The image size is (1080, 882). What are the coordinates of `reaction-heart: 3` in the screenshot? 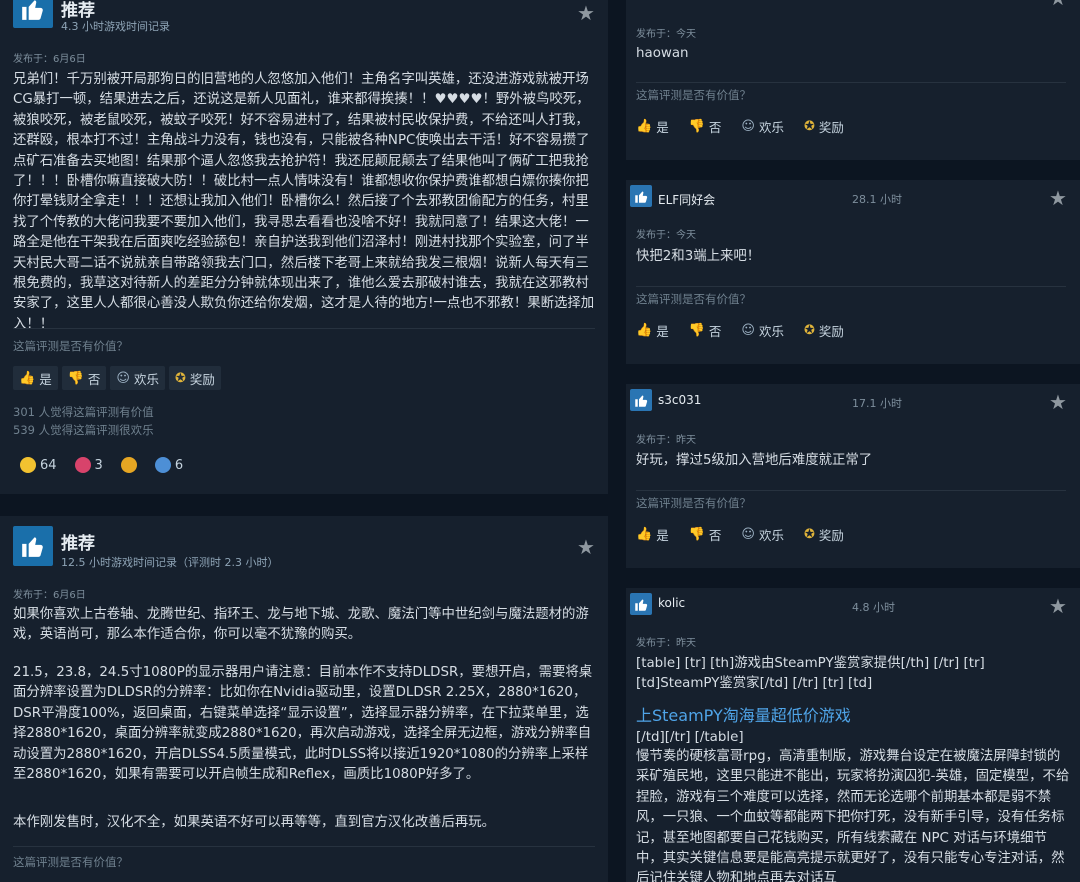 It's located at (88, 465).